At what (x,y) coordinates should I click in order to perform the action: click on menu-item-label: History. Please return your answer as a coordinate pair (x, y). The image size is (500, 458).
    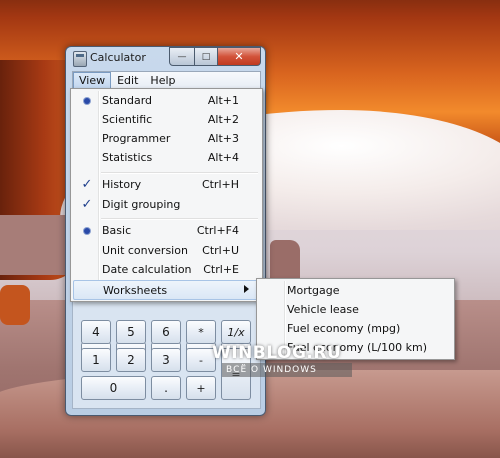
    Looking at the image, I should click on (122, 184).